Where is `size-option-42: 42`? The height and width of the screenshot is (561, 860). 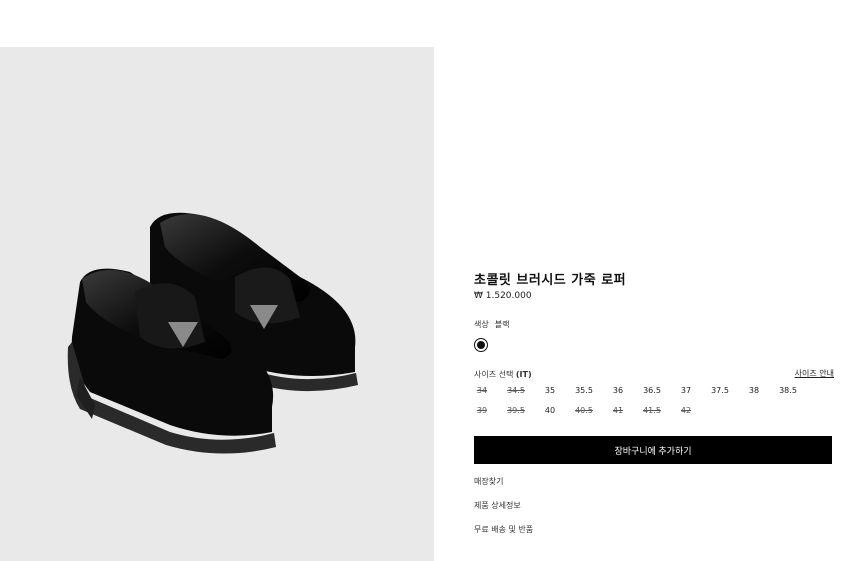
size-option-42: 42 is located at coordinates (686, 410).